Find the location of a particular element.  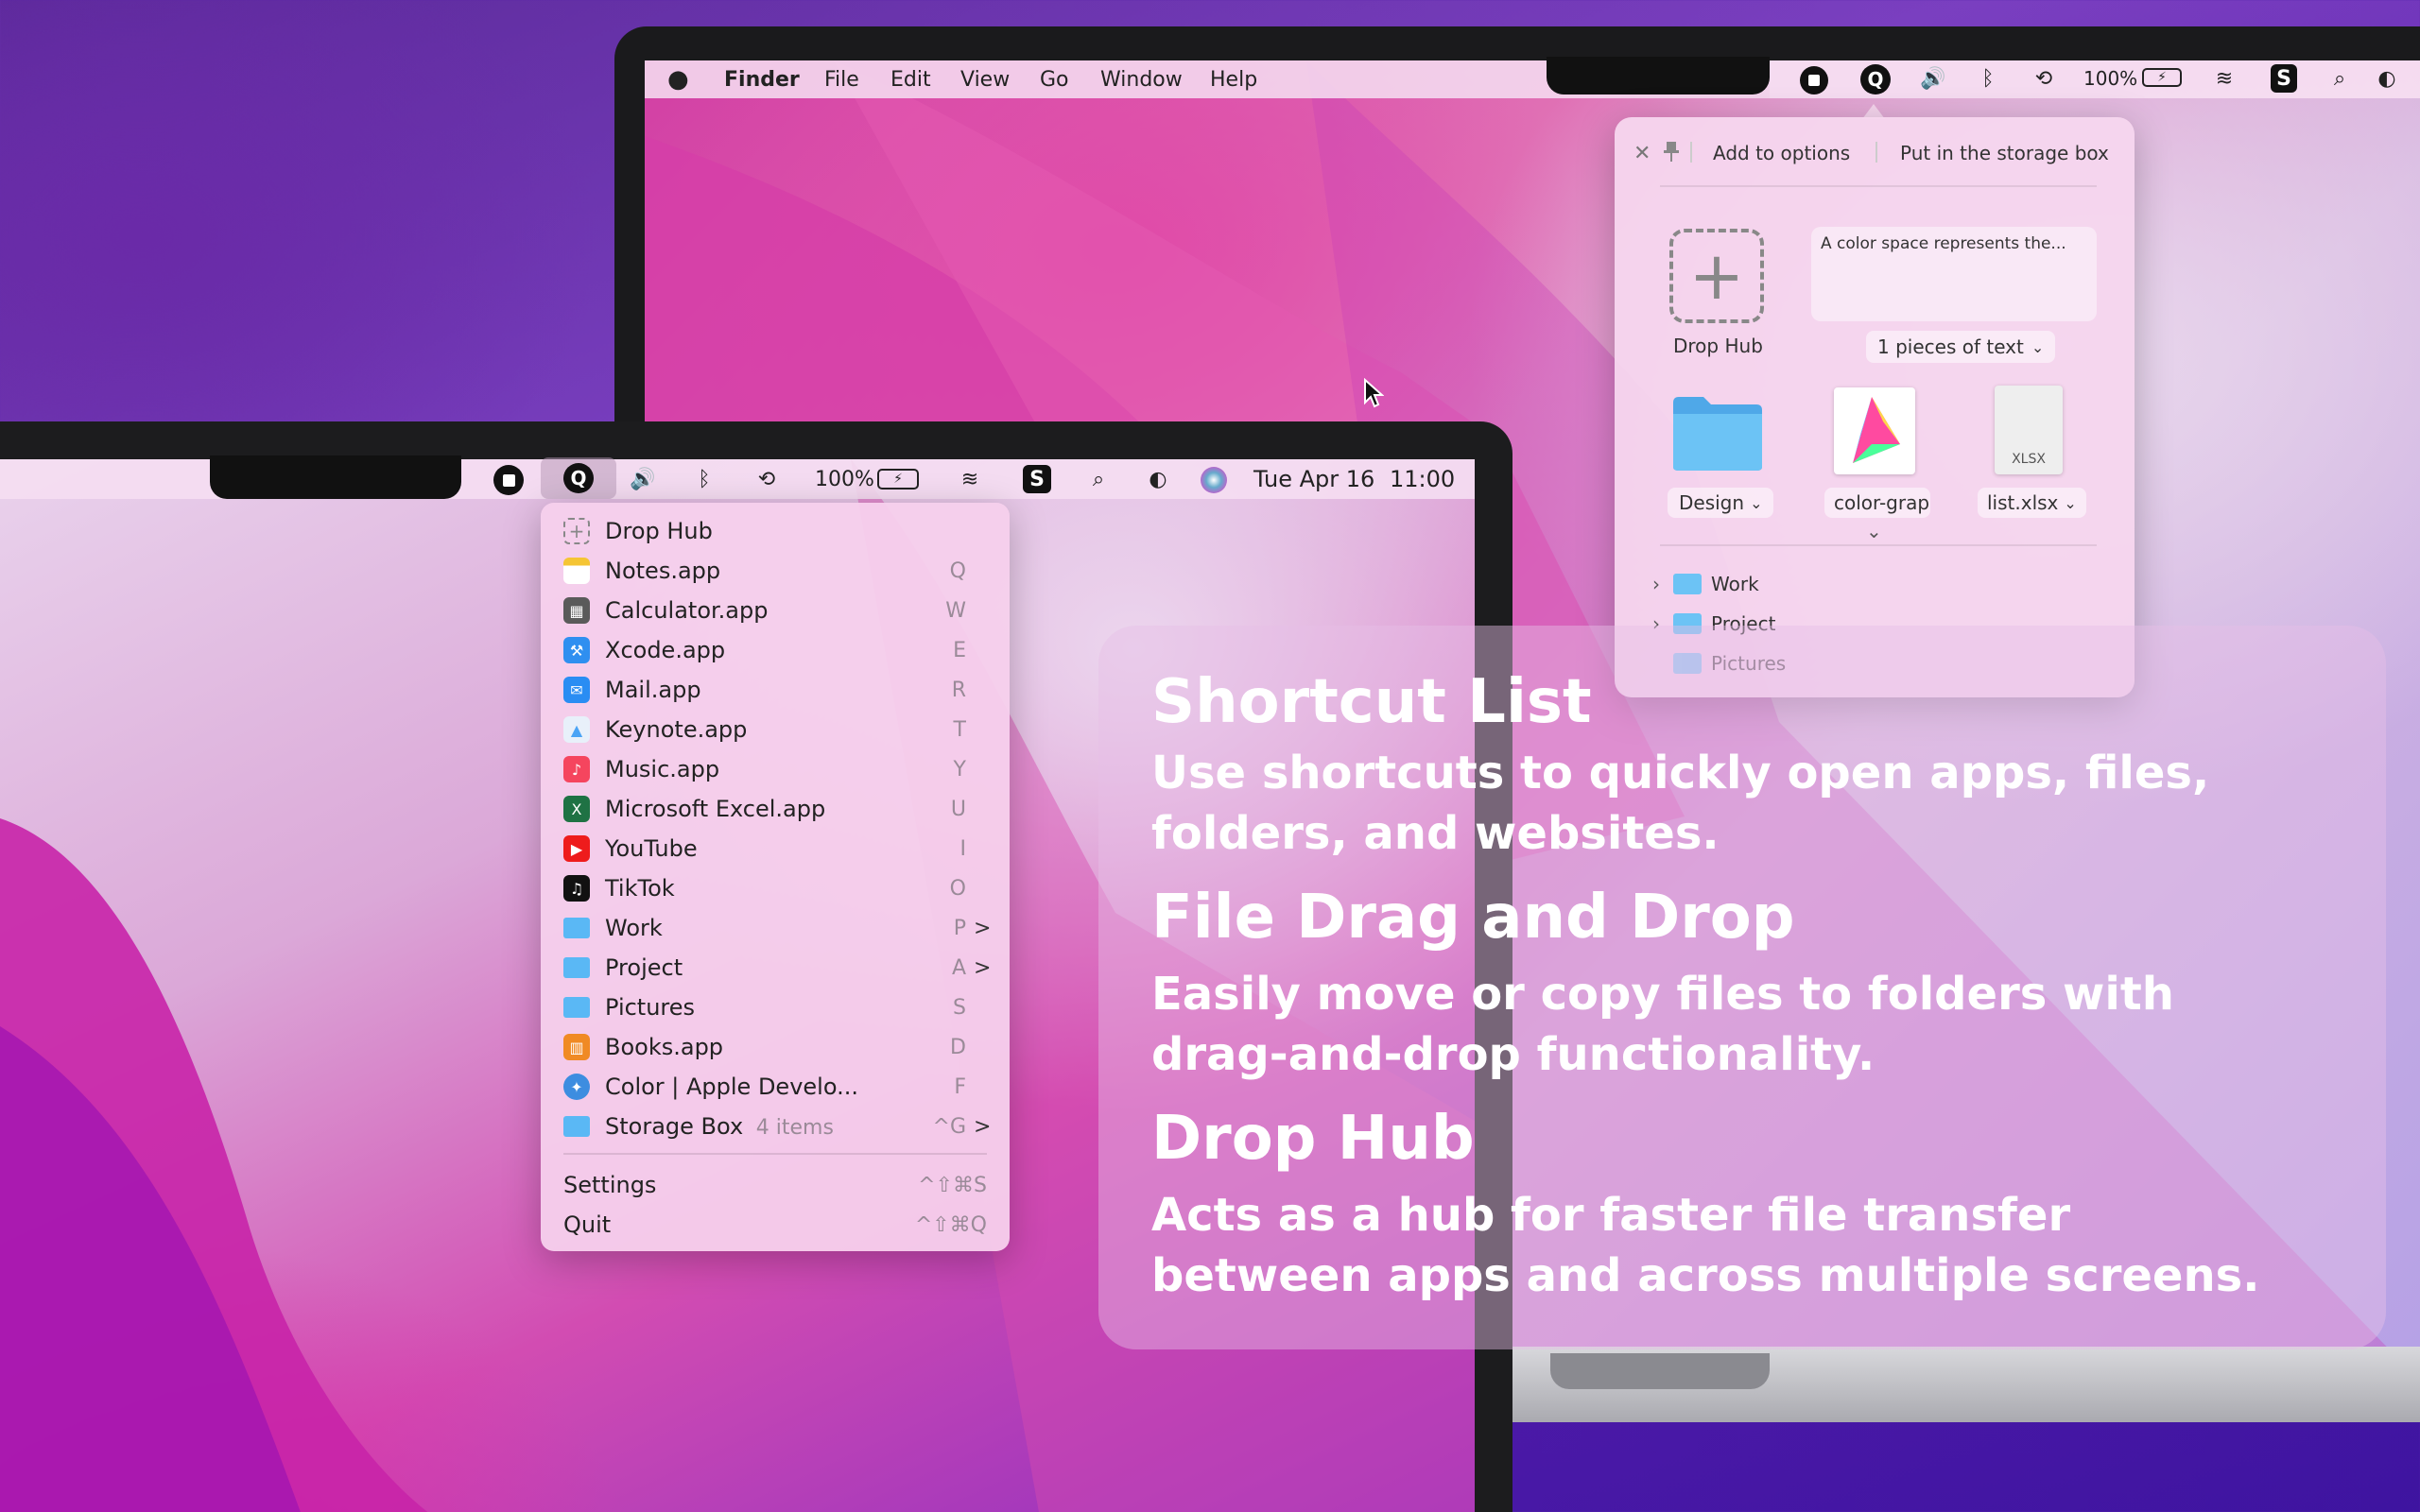

menu-item-shortcut: O is located at coordinates (957, 888).